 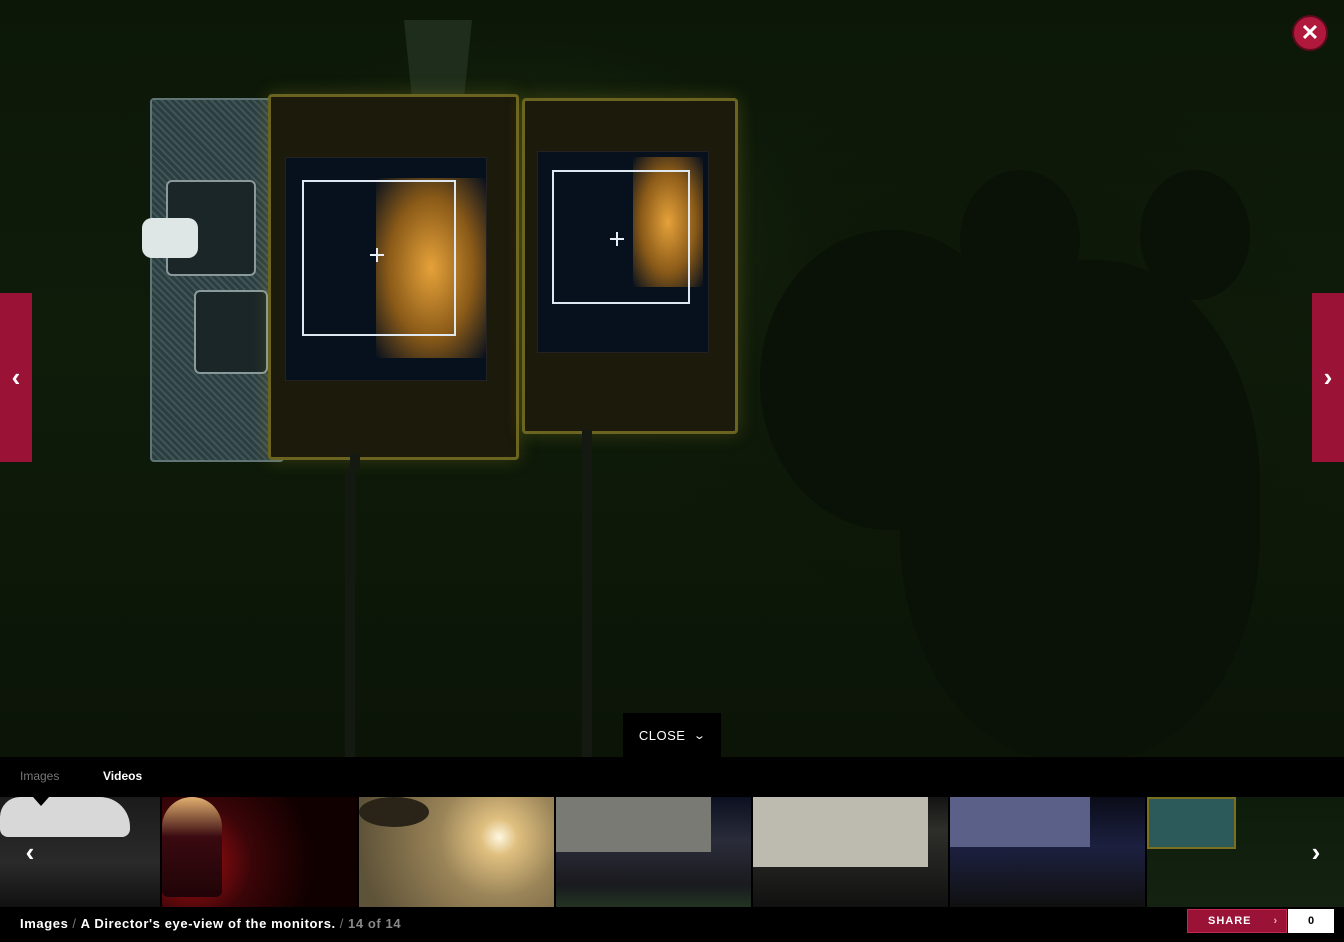 I want to click on close-thumbnails-button: CLOSE ⌄, so click(x=672, y=735).